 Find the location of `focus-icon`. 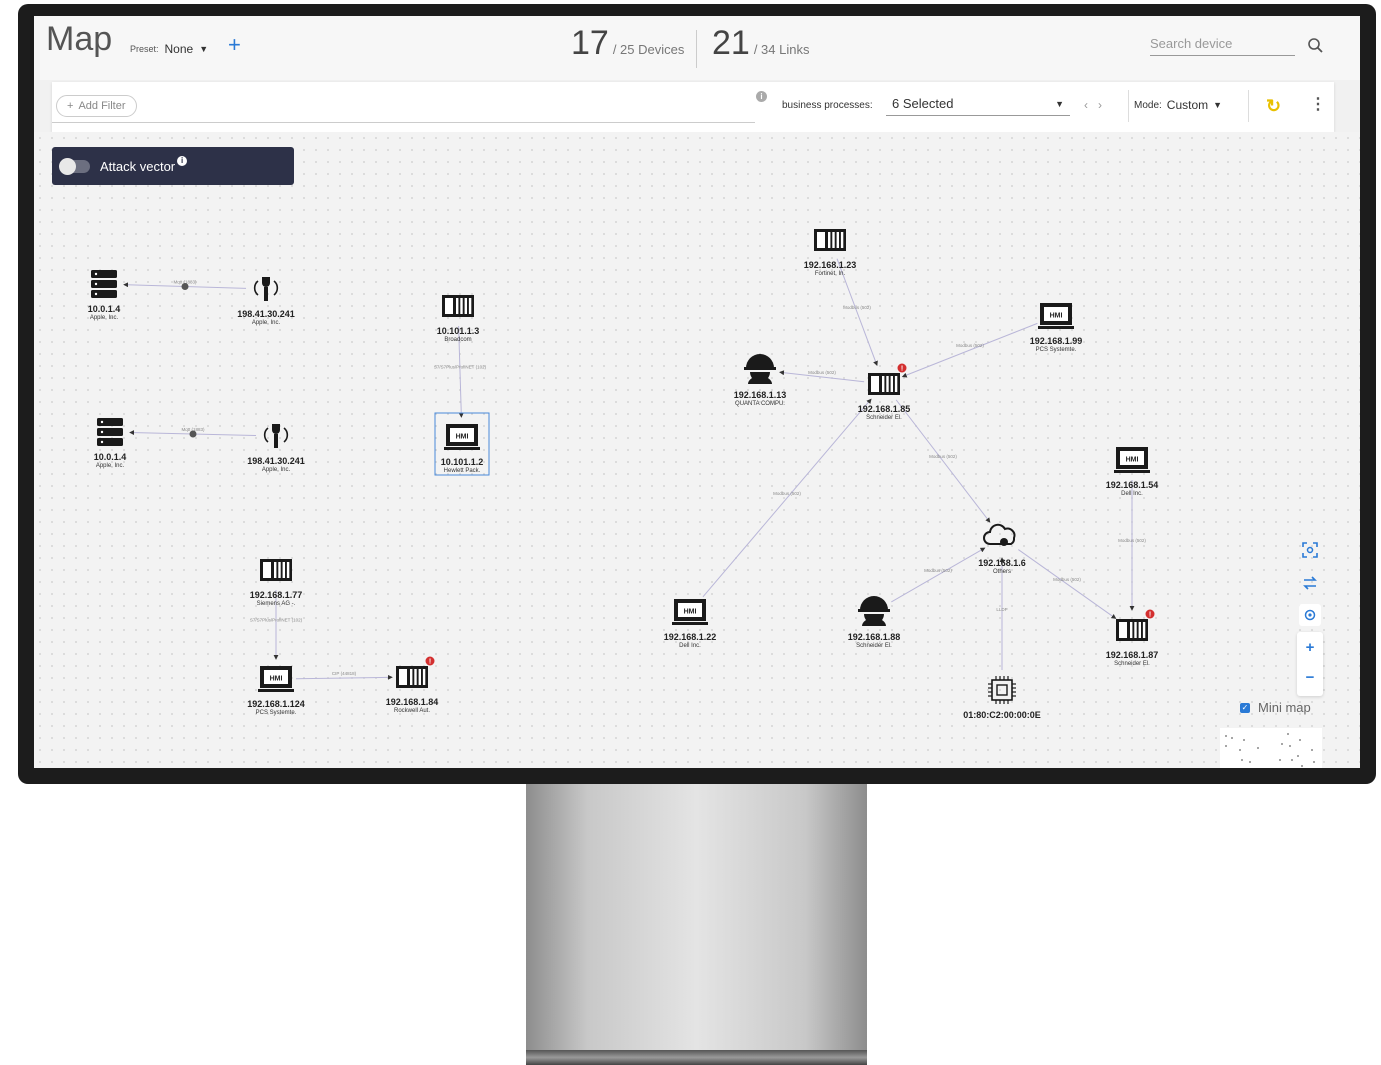

focus-icon is located at coordinates (1310, 550).